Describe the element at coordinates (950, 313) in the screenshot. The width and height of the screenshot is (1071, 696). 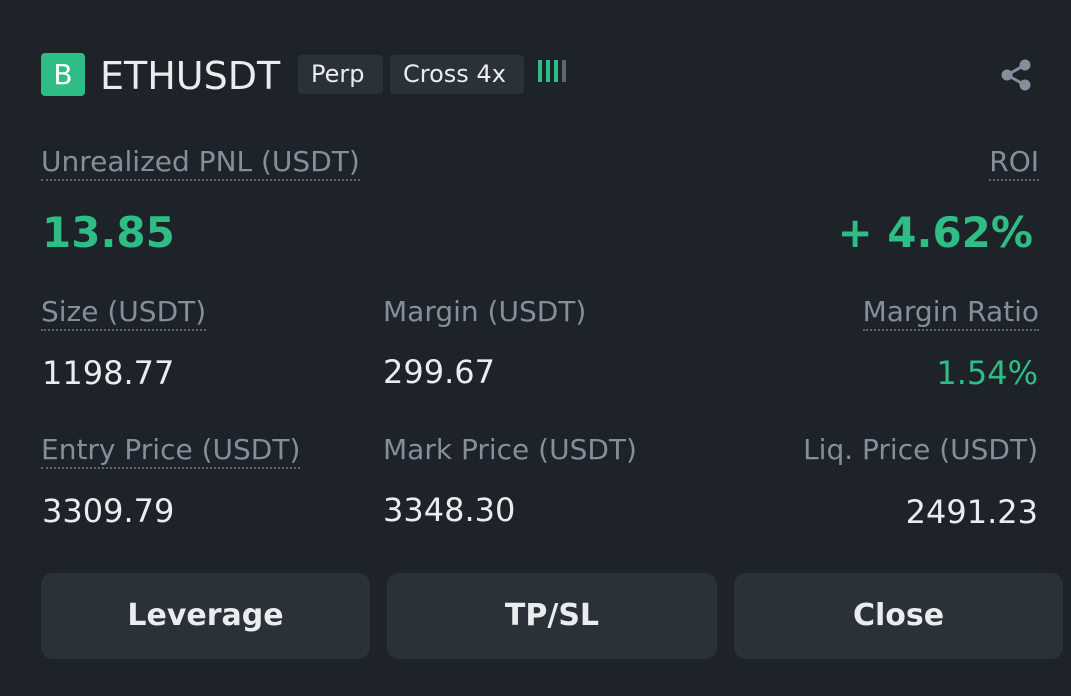
I see `margin-ratio-label: Margin Ratio` at that location.